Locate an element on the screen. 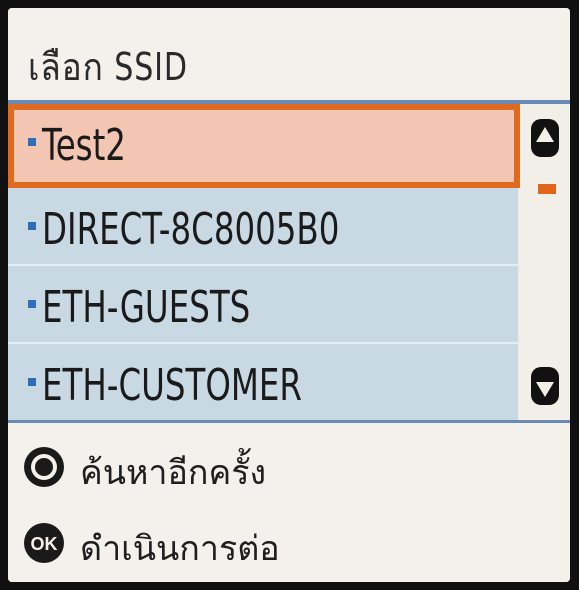 Image resolution: width=579 pixels, height=590 pixels. ssid-item-test2: Test2 is located at coordinates (264, 146).